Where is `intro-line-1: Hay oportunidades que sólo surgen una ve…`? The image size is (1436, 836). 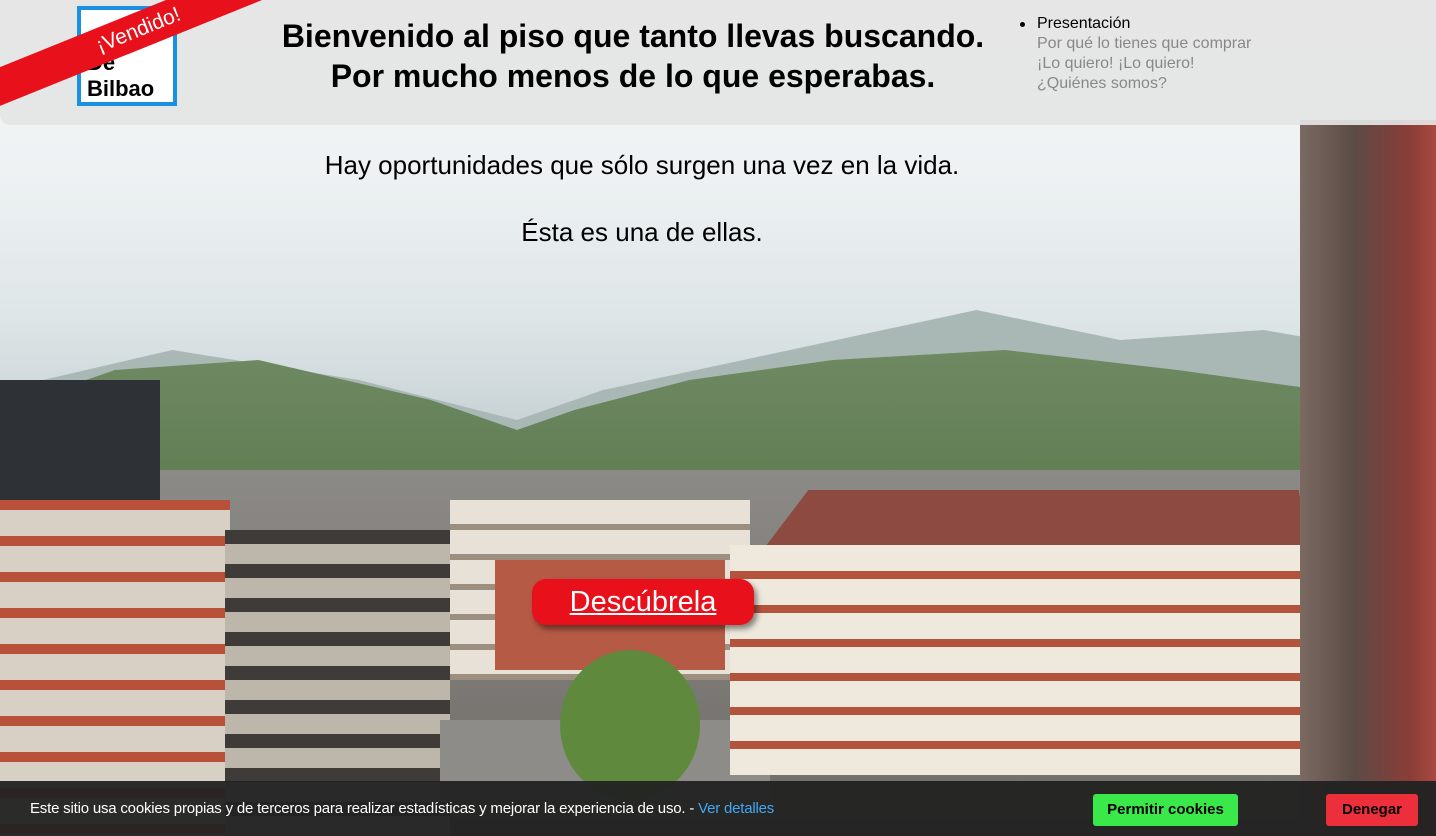
intro-line-1: Hay oportunidades que sólo surgen una ve… is located at coordinates (642, 165).